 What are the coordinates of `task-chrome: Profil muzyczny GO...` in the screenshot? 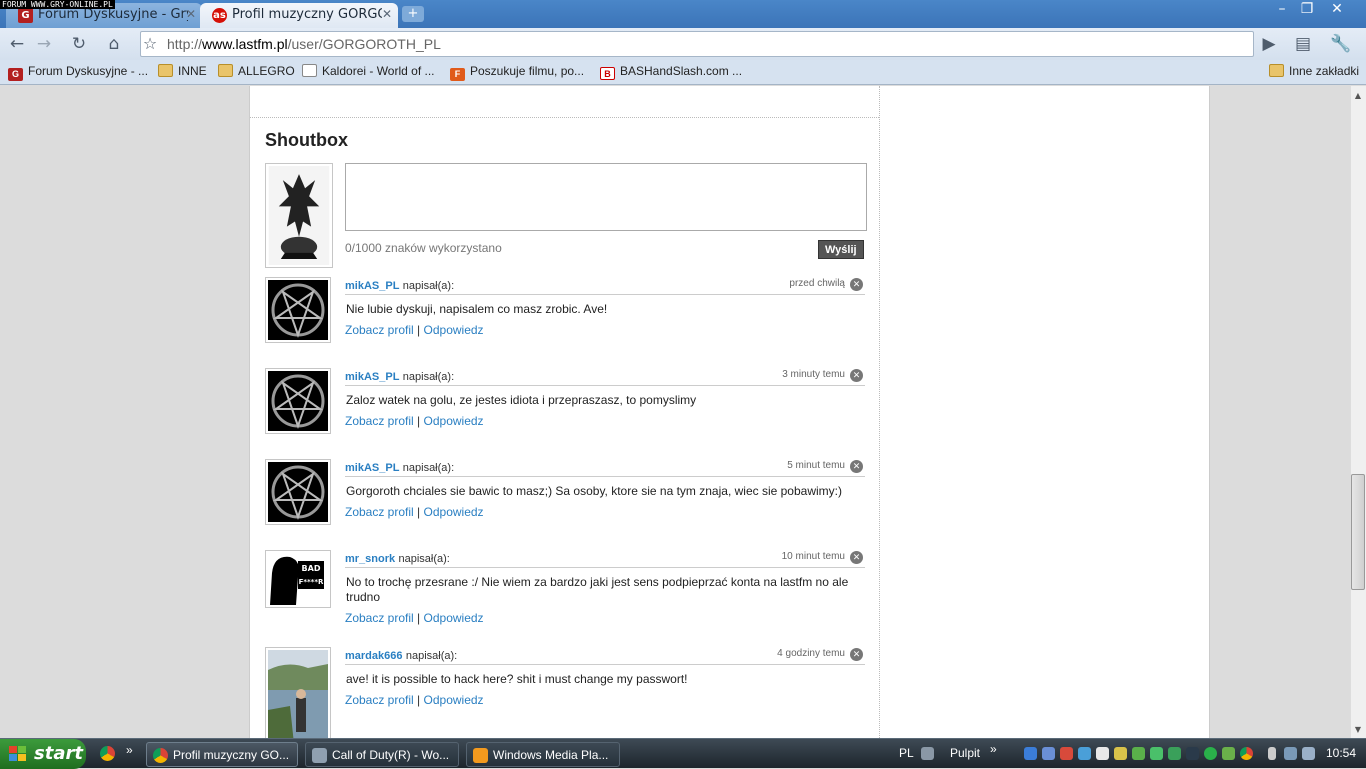 It's located at (222, 754).